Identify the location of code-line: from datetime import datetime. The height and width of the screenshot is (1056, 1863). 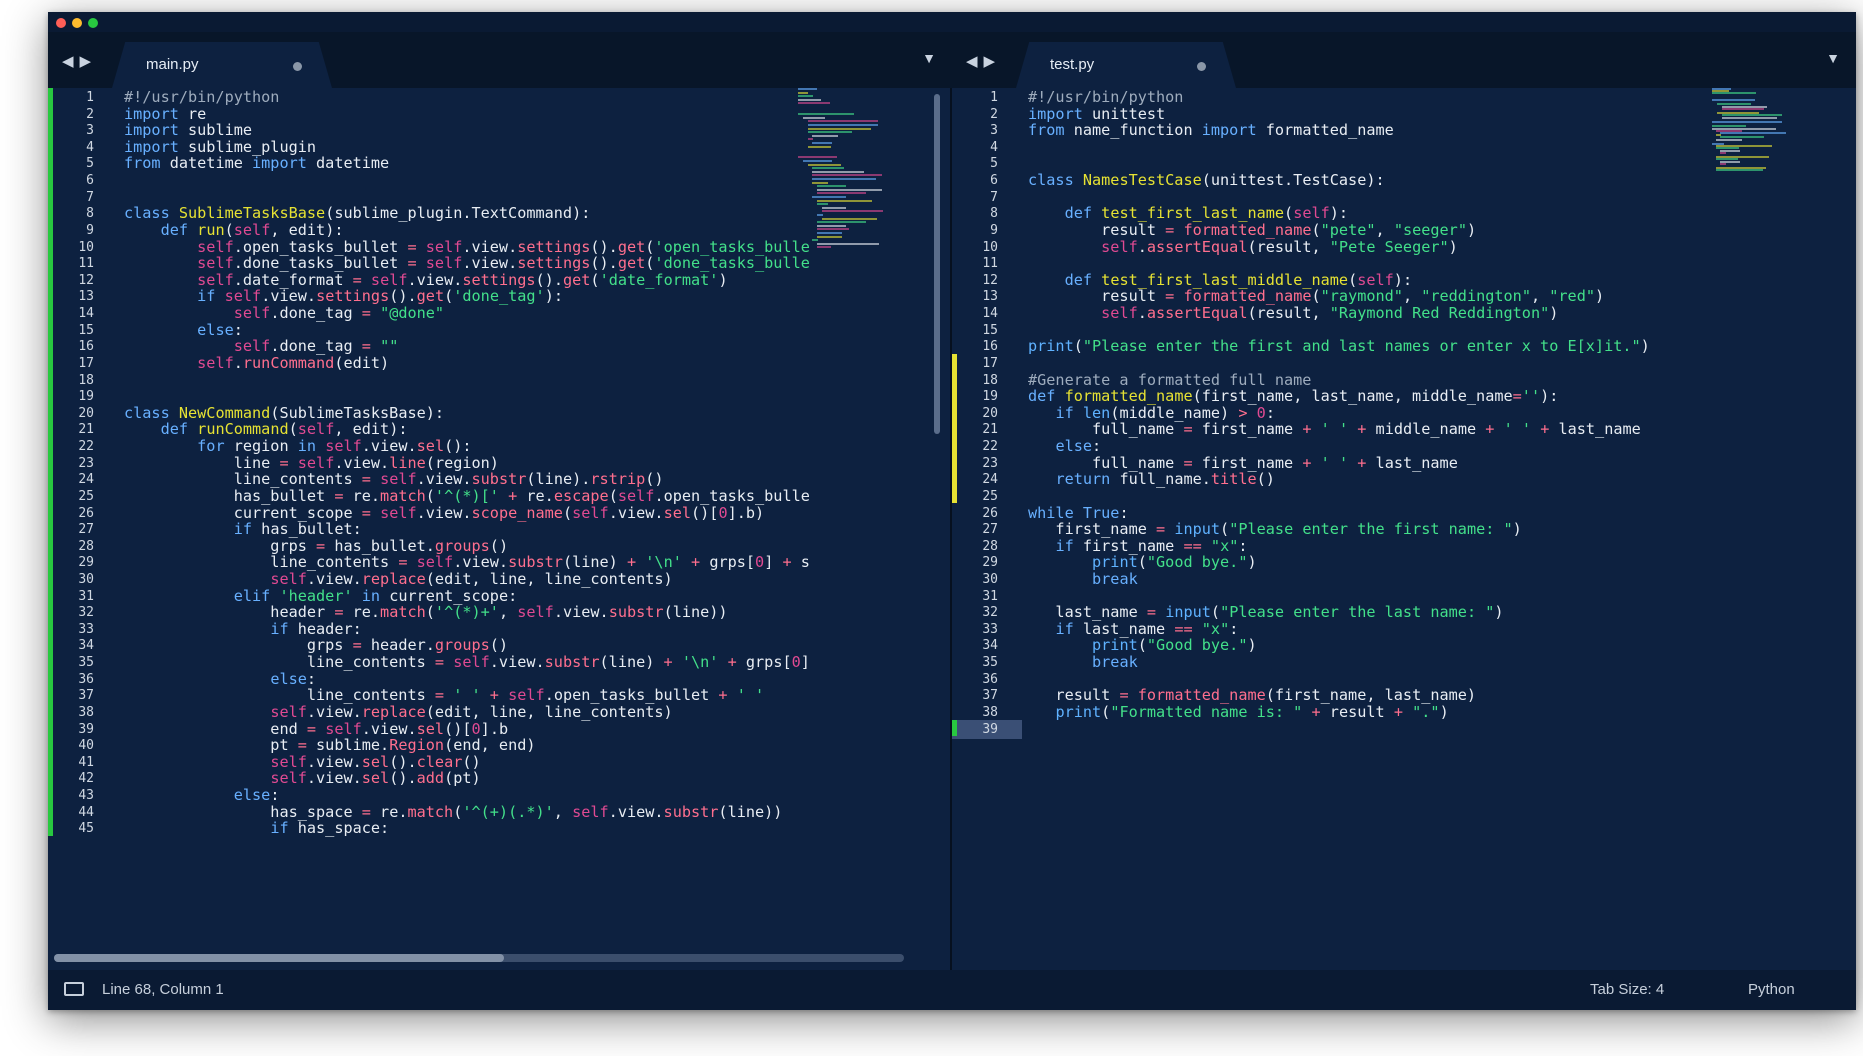
(256, 163).